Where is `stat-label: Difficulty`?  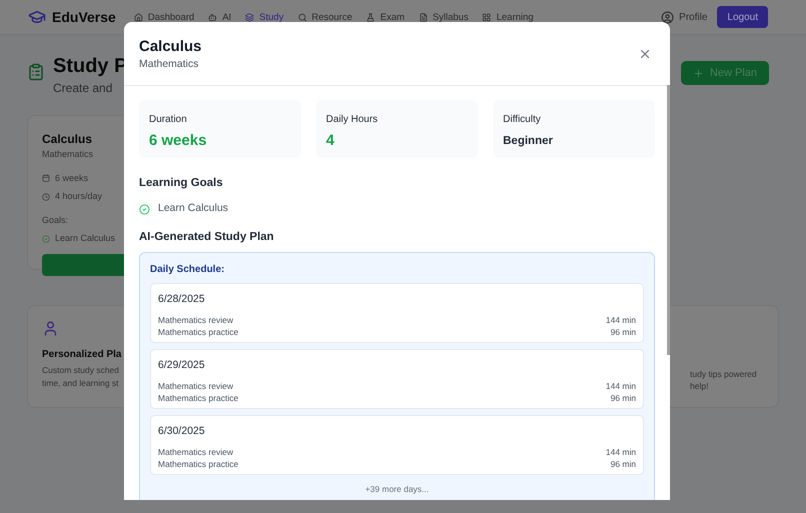
stat-label: Difficulty is located at coordinates (522, 120).